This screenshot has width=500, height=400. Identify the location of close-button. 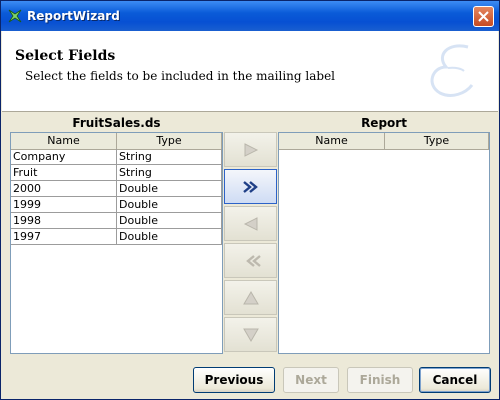
(483, 16).